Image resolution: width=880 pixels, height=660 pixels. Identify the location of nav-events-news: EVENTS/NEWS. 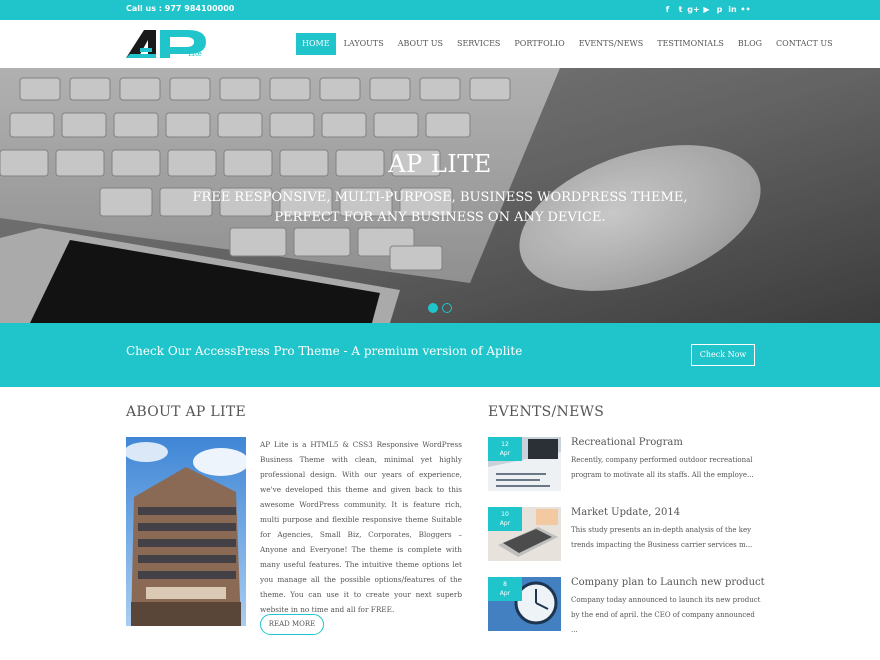
(611, 44).